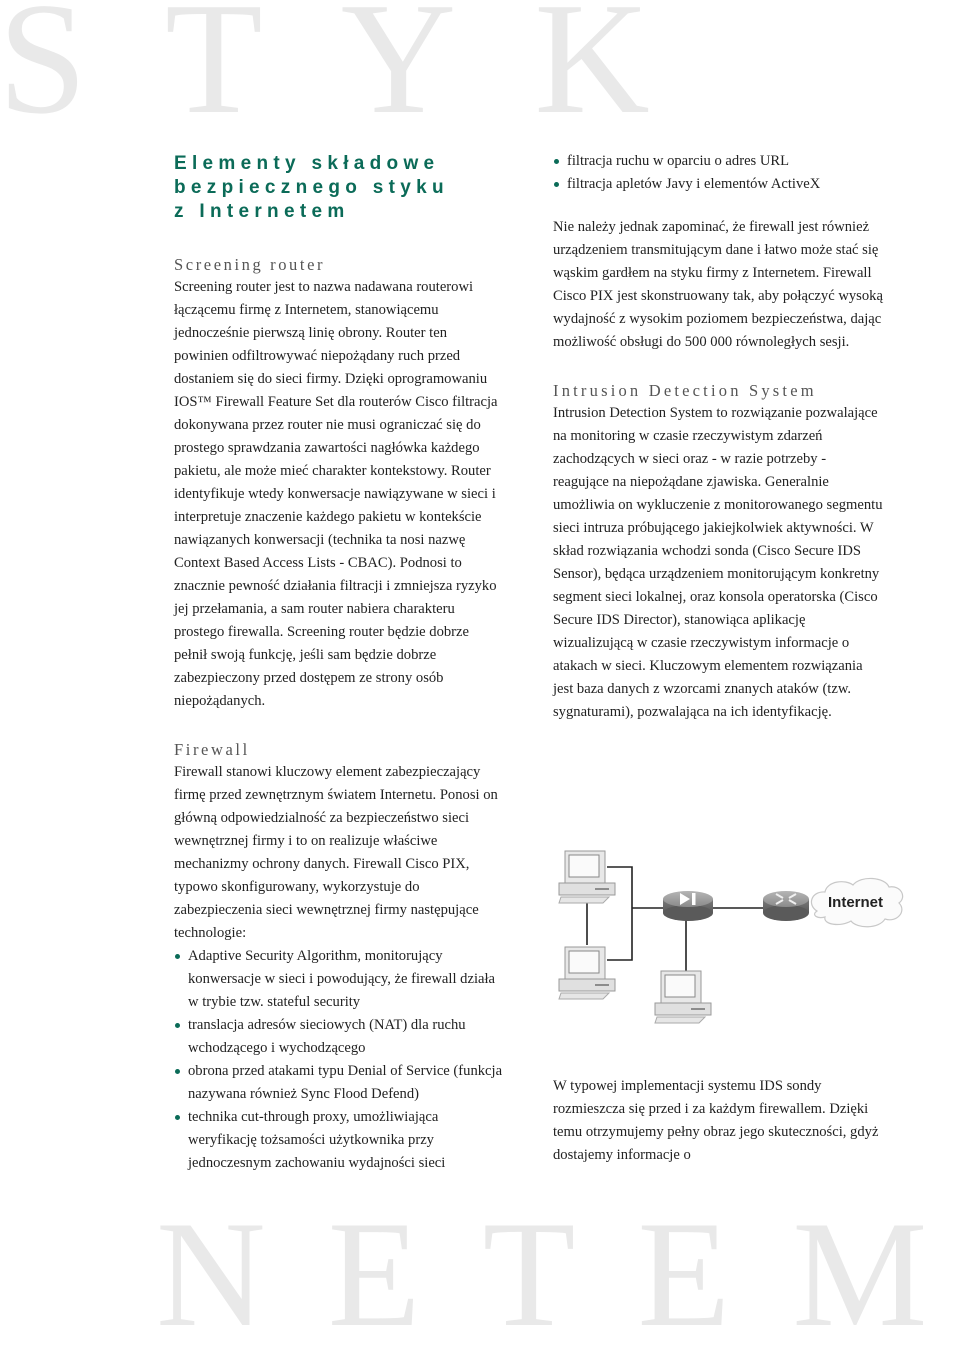 This screenshot has width=960, height=1358. I want to click on watermark-netem: NETEM, so click(558, 1274).